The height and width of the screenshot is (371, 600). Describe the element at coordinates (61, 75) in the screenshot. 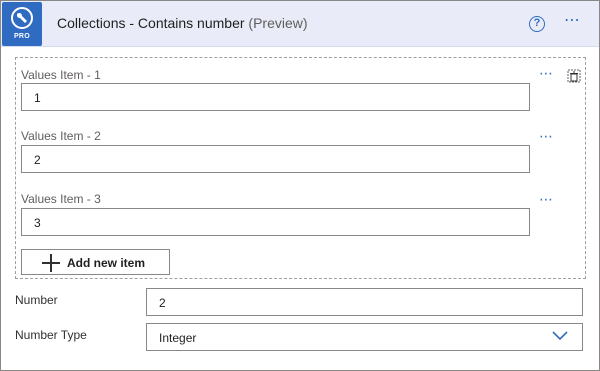

I see `values-item-1-label: Values Item - 1` at that location.